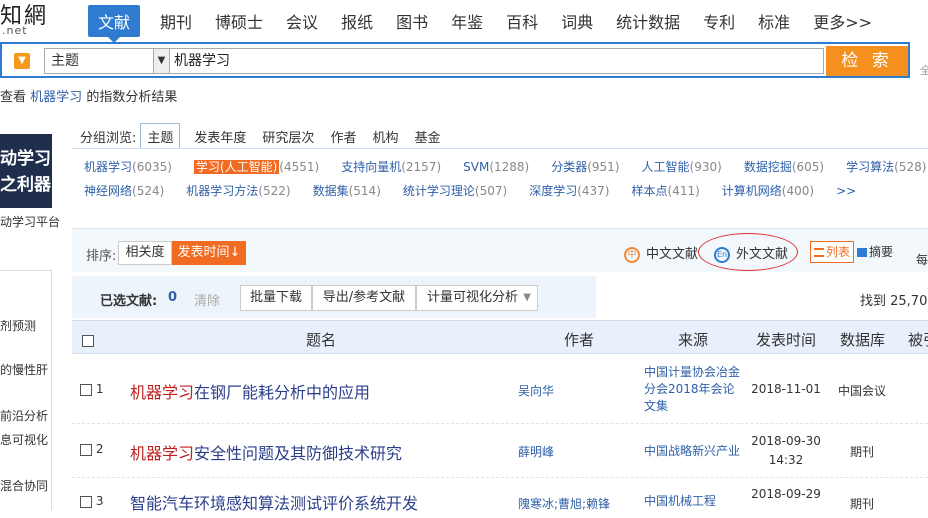 Image resolution: width=928 pixels, height=518 pixels. I want to click on group-tab-fund: 基金, so click(427, 136).